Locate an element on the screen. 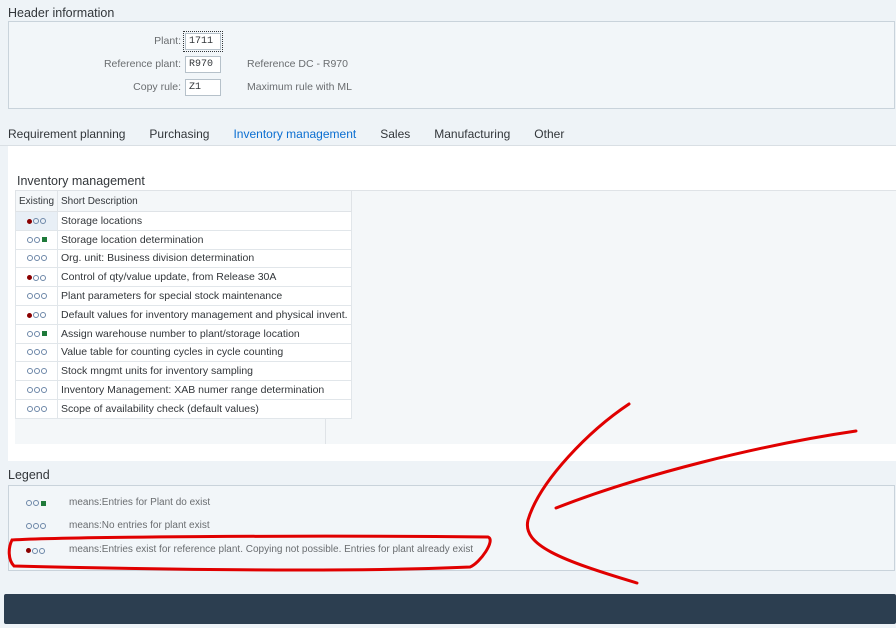  inventory-section-title: Inventory management is located at coordinates (81, 181).